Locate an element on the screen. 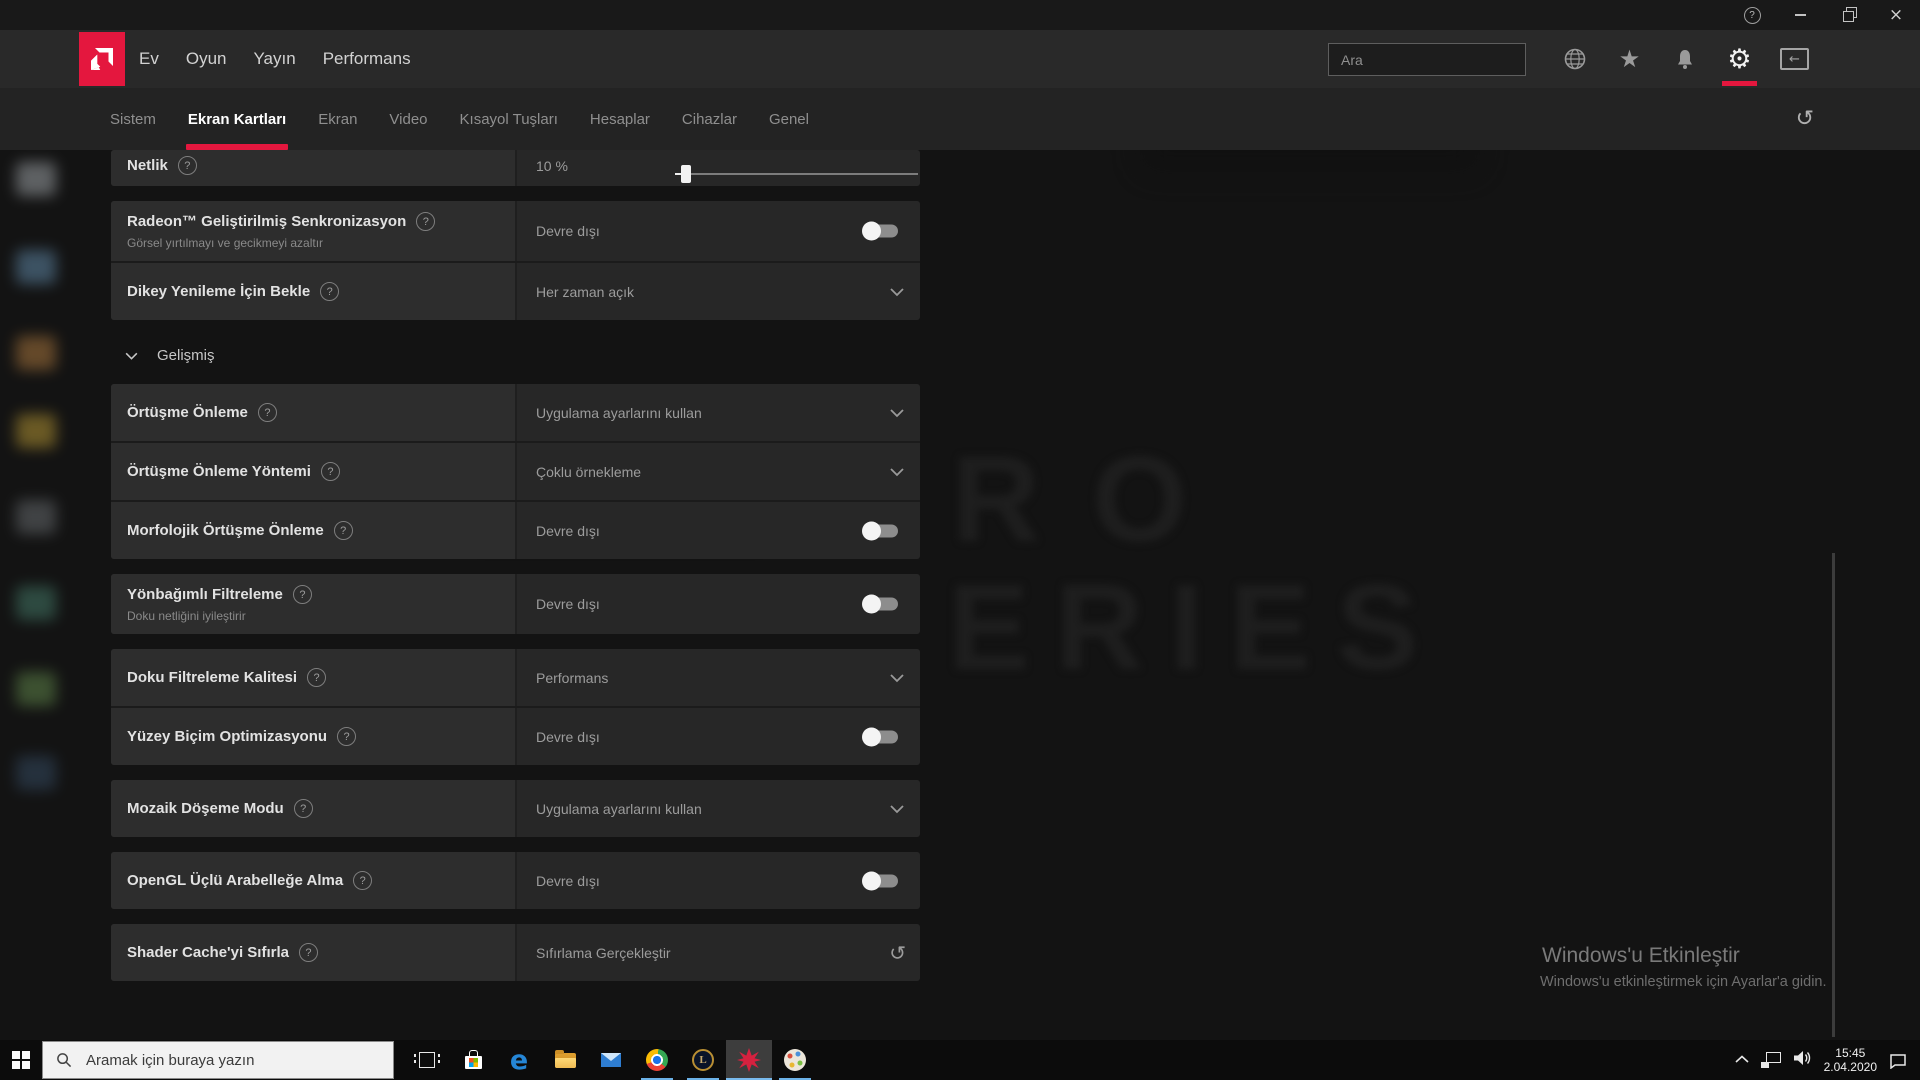  taskbar-paint is located at coordinates (795, 1060).